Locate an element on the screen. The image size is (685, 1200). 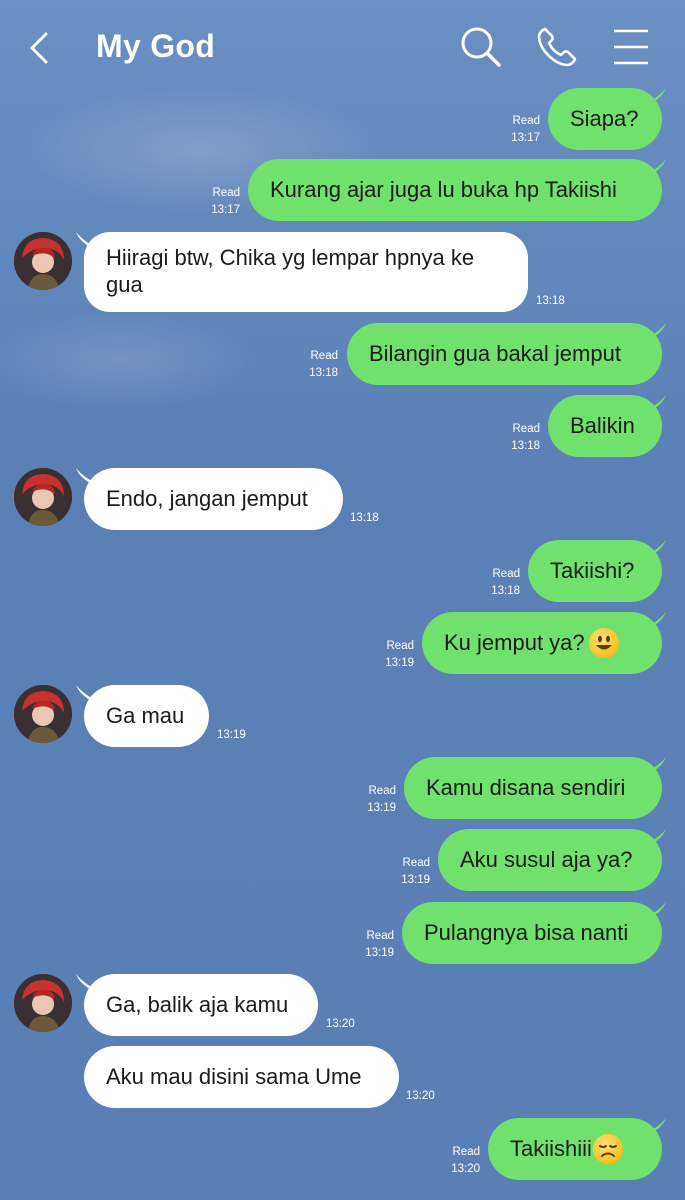
outgoing-message: Pulangnya bisa nanti is located at coordinates (532, 933).